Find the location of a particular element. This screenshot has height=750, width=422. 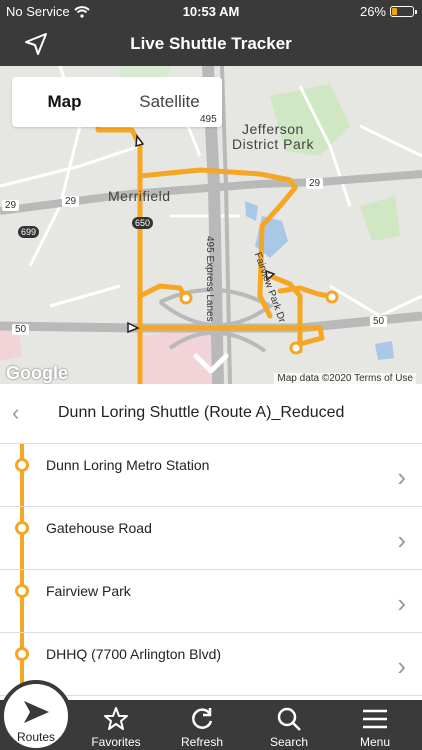

map-attribution: Map data ©2020 Terms of Use is located at coordinates (345, 378).